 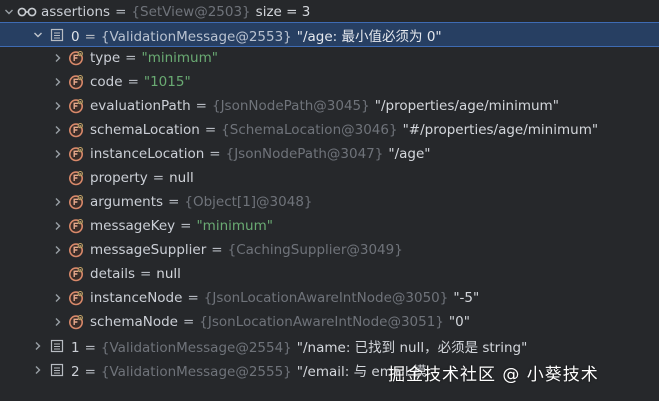 What do you see at coordinates (466, 298) in the screenshot?
I see `field-value: "-5"` at bounding box center [466, 298].